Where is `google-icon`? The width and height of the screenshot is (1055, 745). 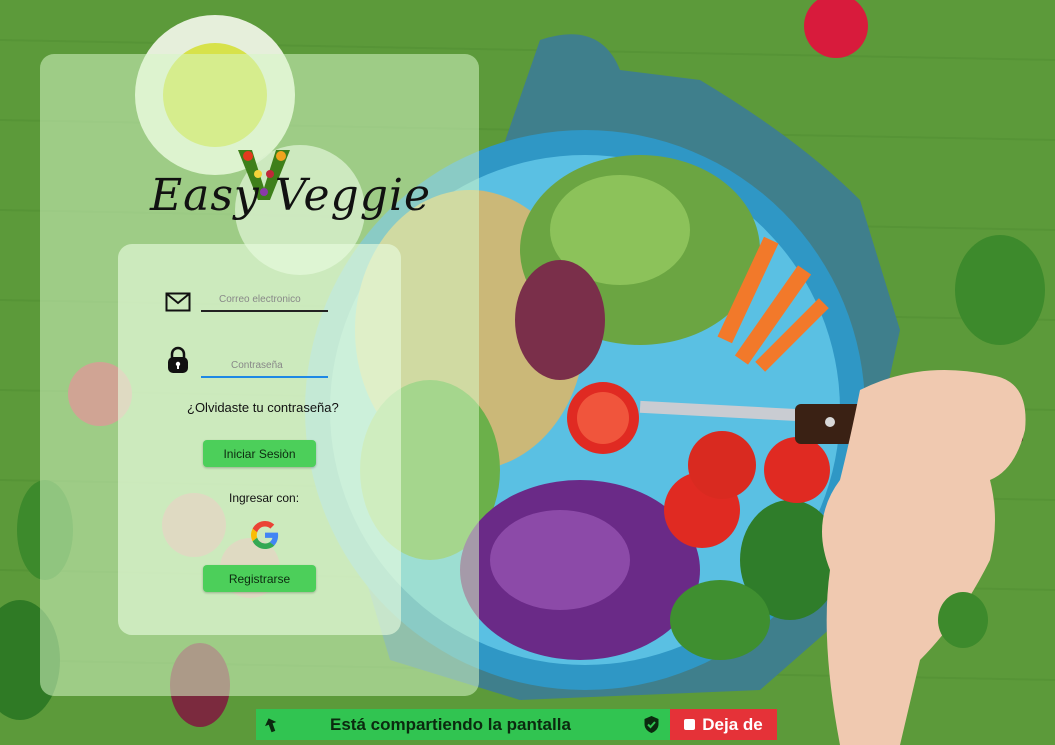
google-icon is located at coordinates (265, 535).